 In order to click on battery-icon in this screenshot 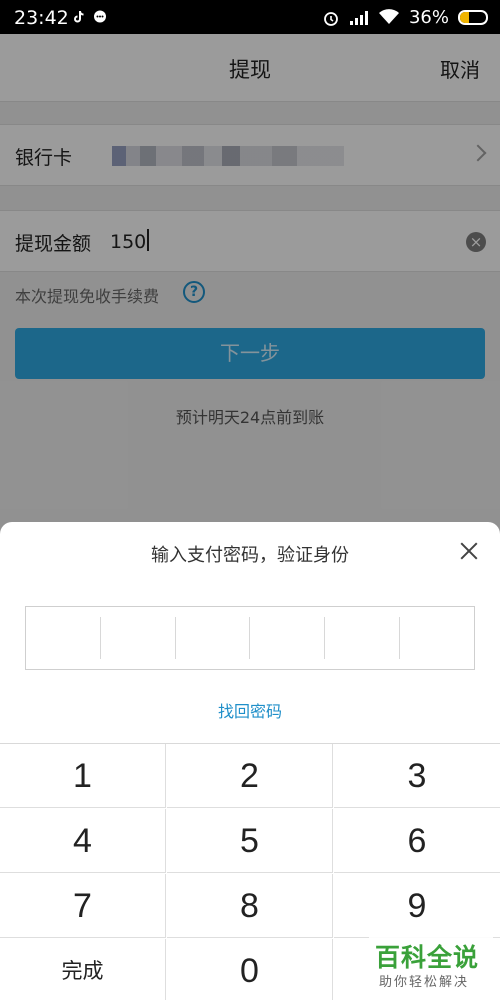, I will do `click(473, 17)`.